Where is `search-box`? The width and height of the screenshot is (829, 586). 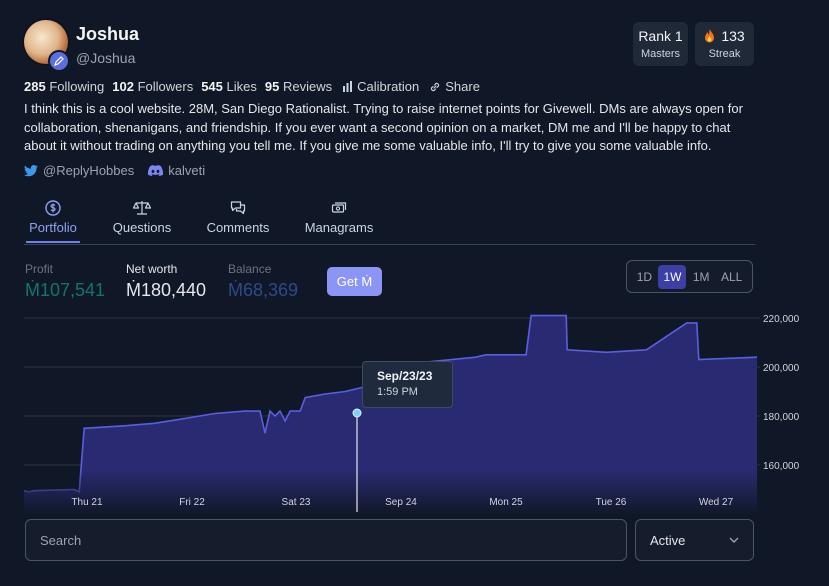
search-box is located at coordinates (326, 540).